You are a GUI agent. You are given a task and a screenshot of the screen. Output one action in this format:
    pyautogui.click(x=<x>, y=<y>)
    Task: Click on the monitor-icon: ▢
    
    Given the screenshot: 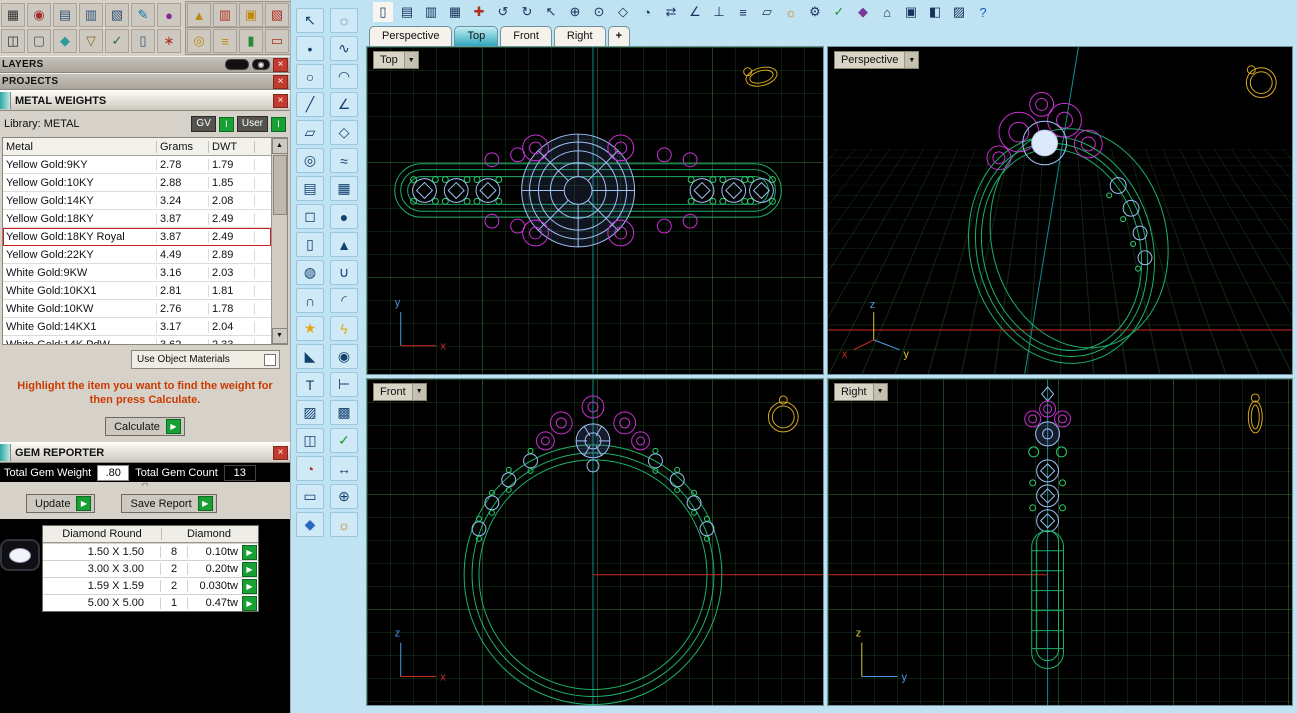 What is the action you would take?
    pyautogui.click(x=39, y=41)
    